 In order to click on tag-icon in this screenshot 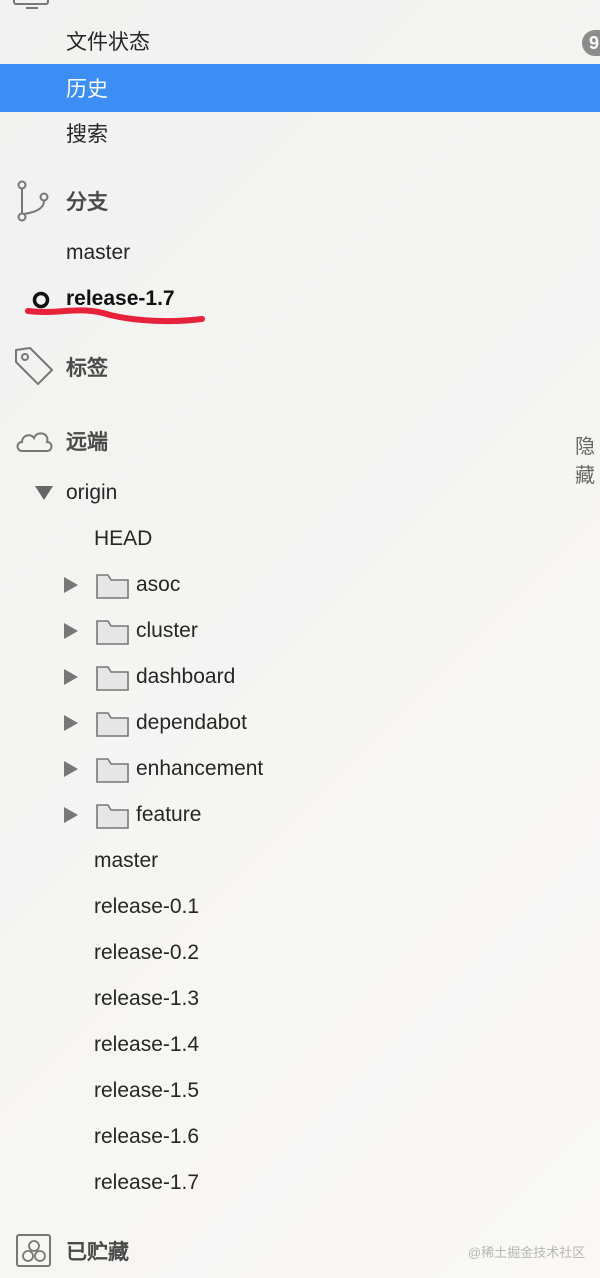, I will do `click(34, 366)`.